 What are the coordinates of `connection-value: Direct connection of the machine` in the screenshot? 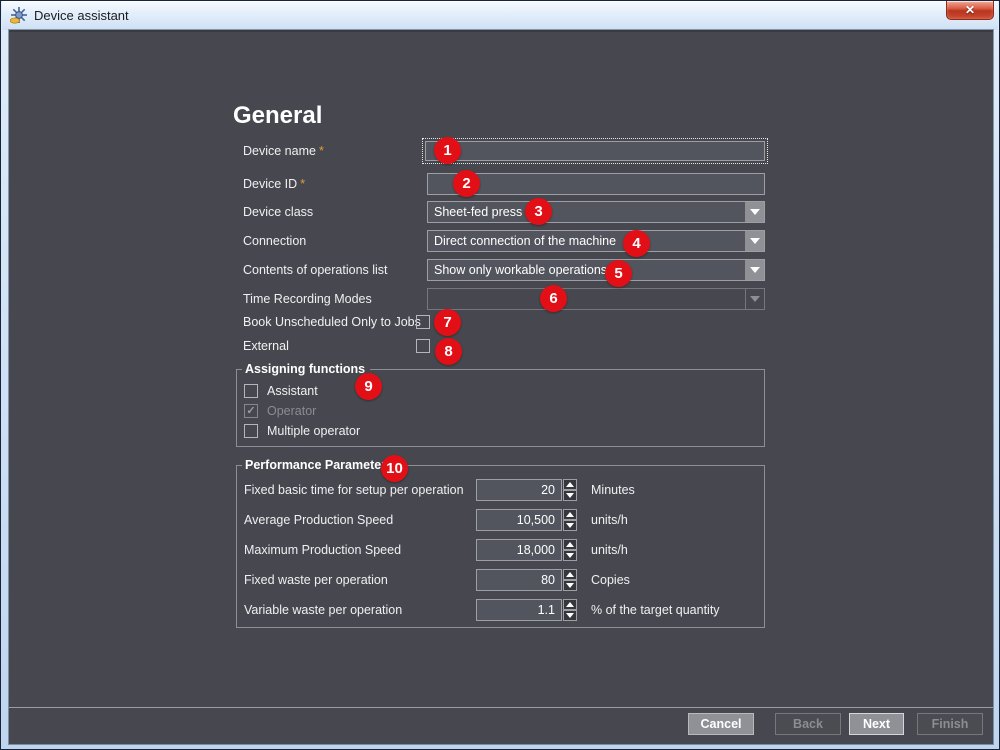 It's located at (525, 241).